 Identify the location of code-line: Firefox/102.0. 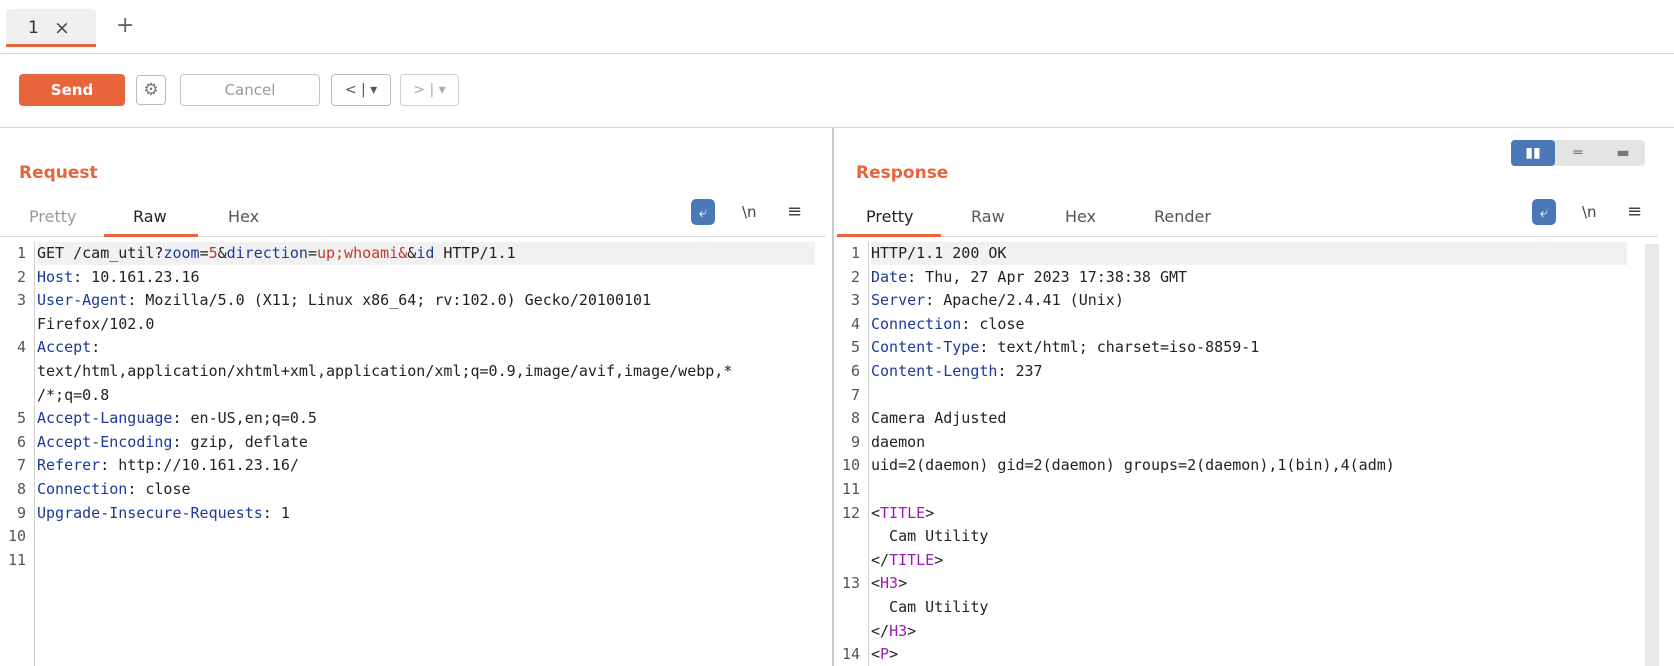
(96, 323).